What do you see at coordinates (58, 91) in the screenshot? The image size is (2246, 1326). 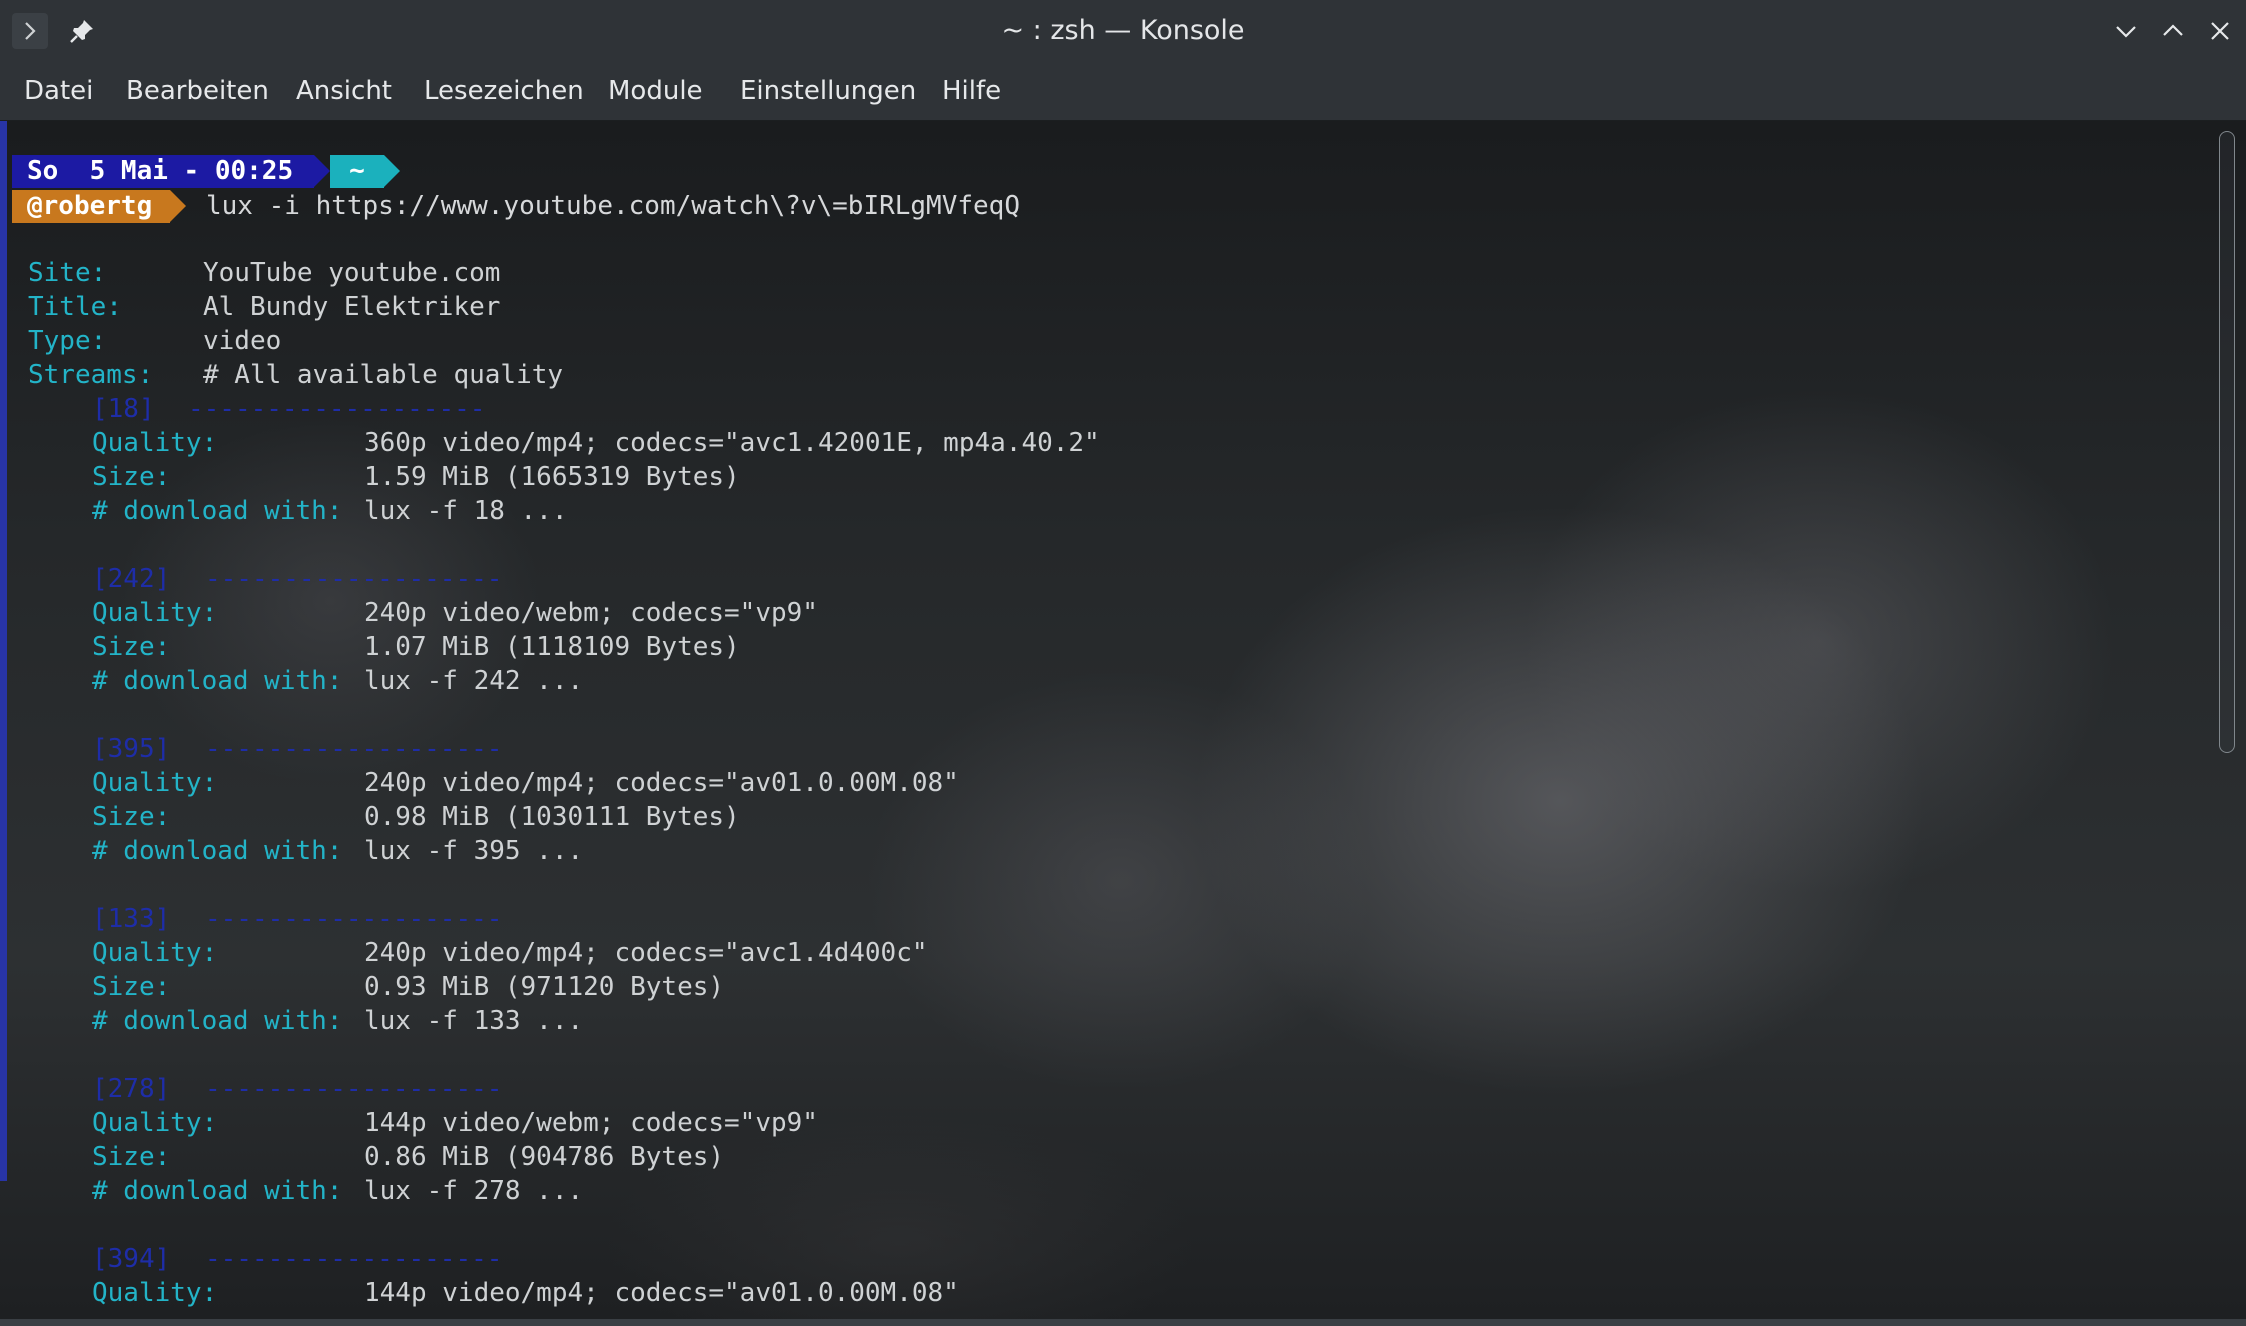 I see `menu-datei: Datei` at bounding box center [58, 91].